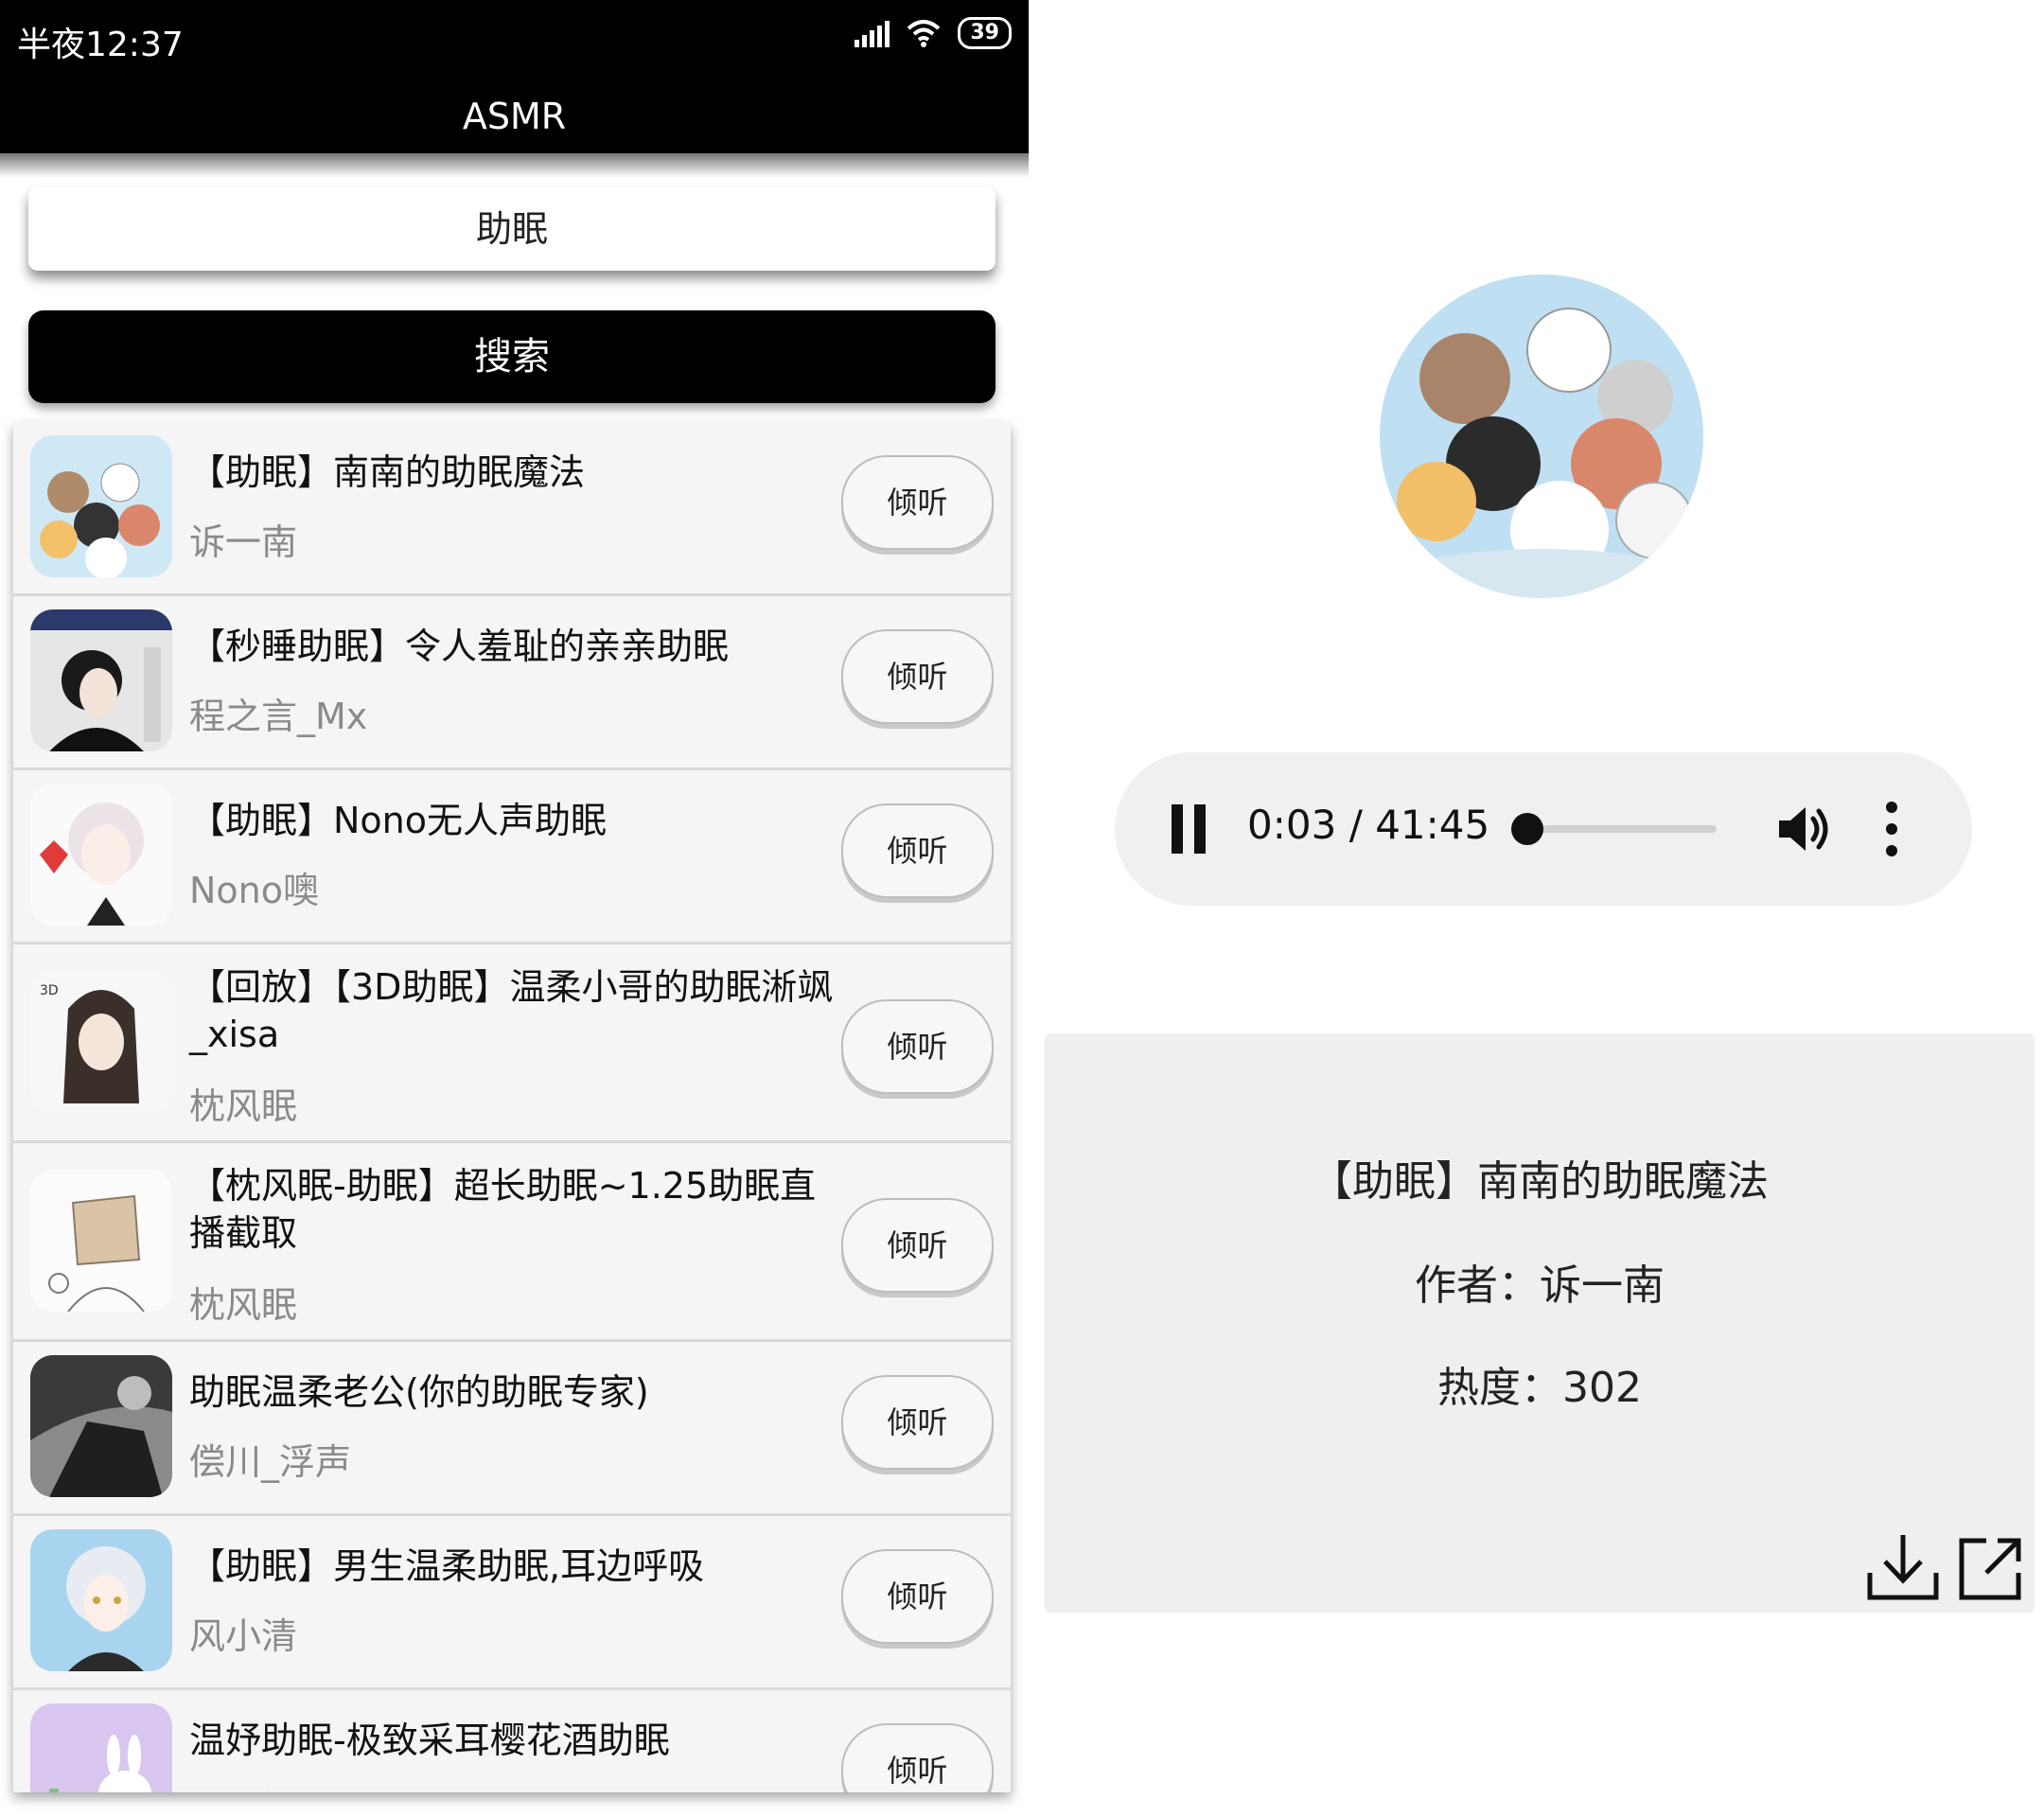 This screenshot has width=2044, height=1817. What do you see at coordinates (1292, 825) in the screenshot?
I see `current-time: 0:03` at bounding box center [1292, 825].